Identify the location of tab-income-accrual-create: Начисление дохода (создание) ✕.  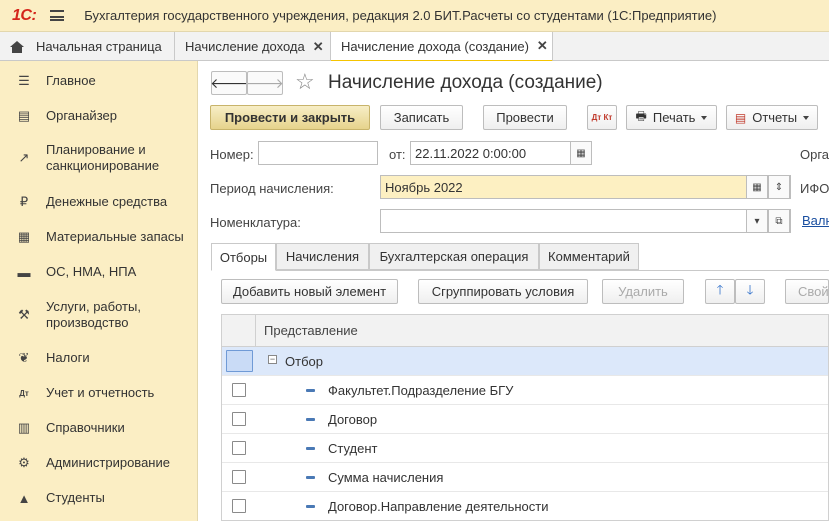
(442, 47).